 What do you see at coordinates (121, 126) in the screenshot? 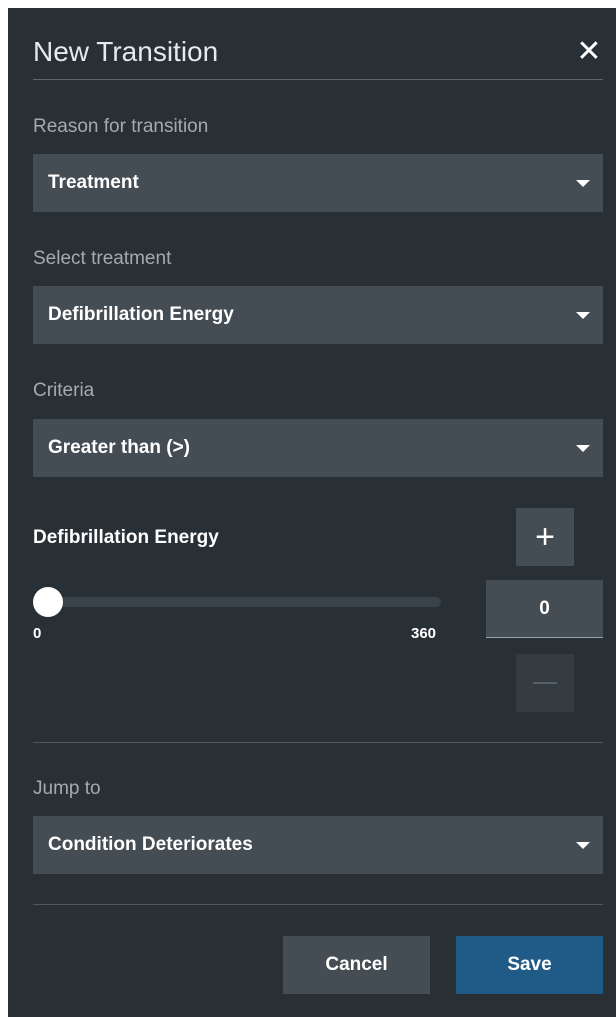
I see `reason-label: Reason for transition` at bounding box center [121, 126].